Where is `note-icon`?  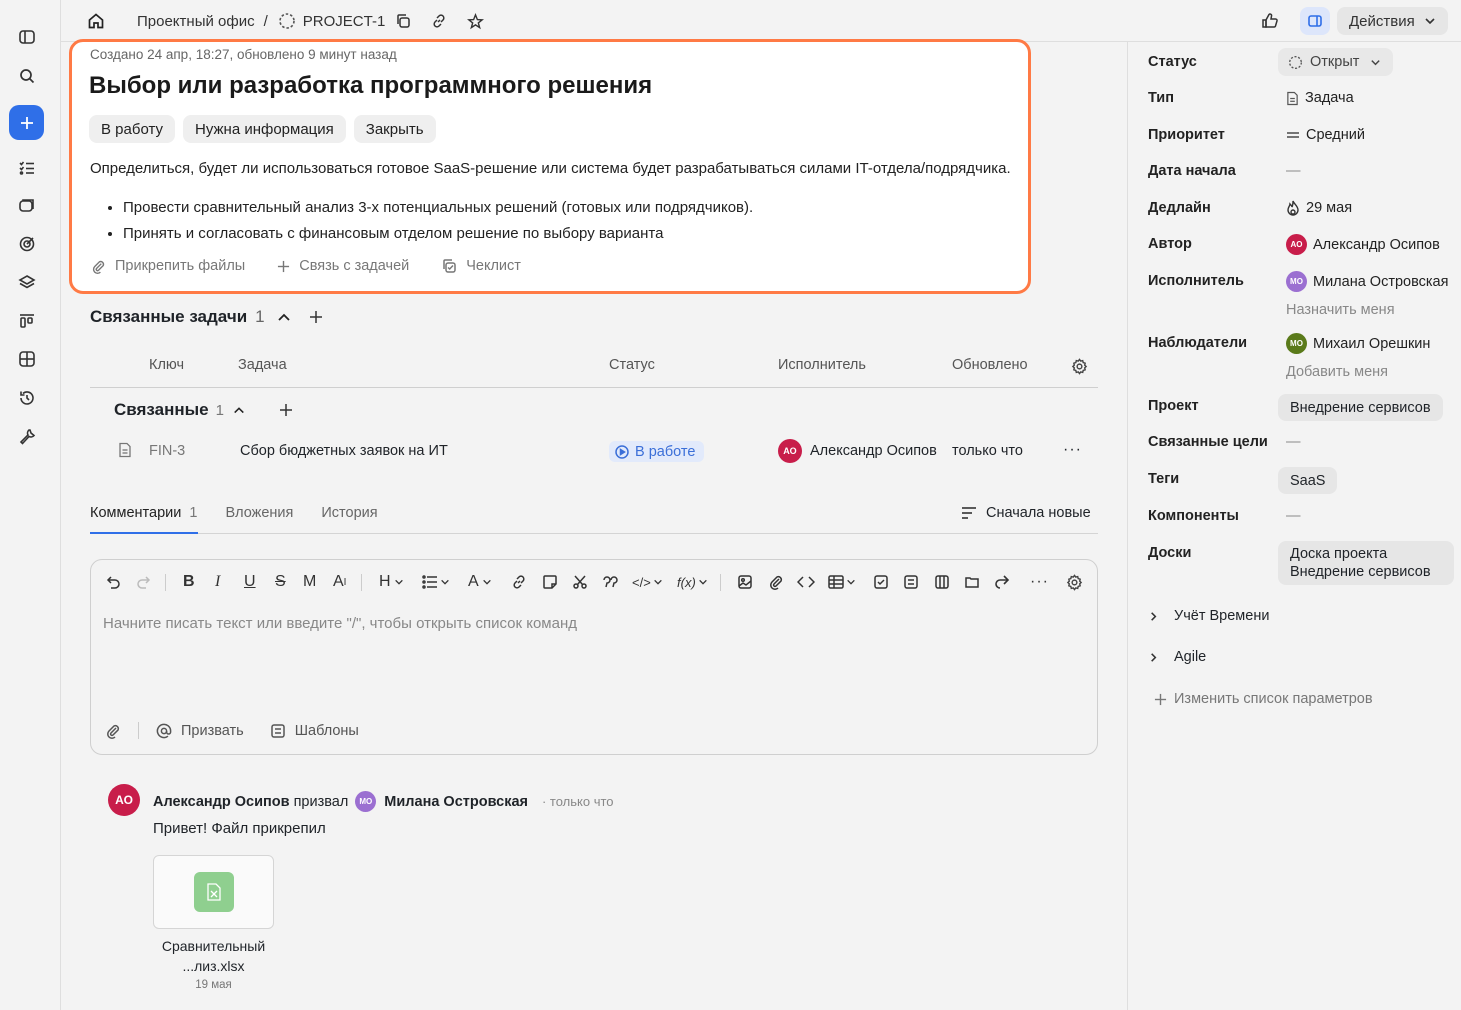 note-icon is located at coordinates (550, 582).